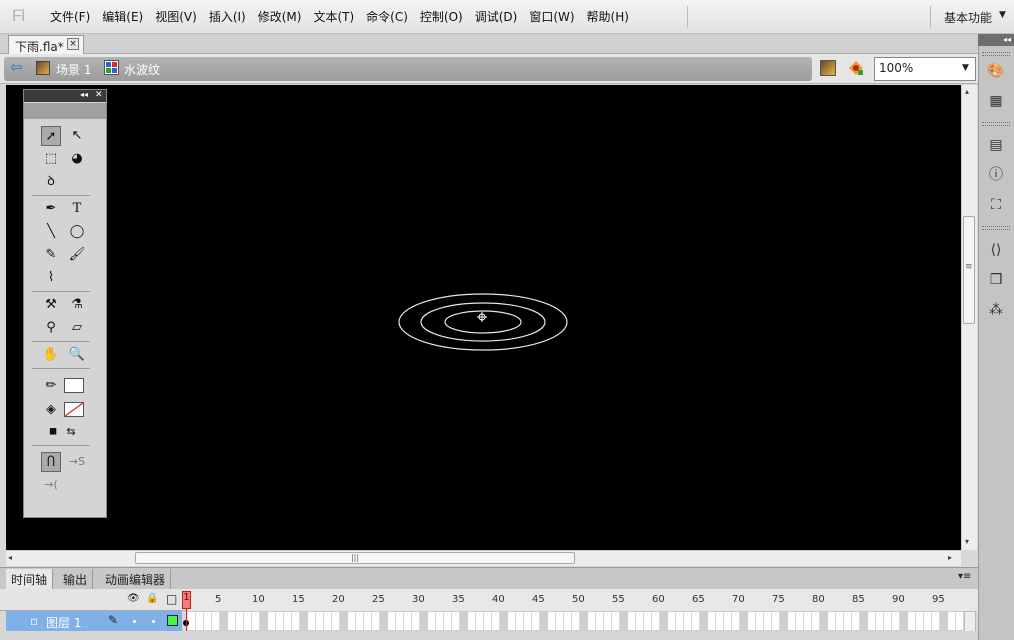  Describe the element at coordinates (280, 17) in the screenshot. I see `menu-modify: 修改(M)` at that location.